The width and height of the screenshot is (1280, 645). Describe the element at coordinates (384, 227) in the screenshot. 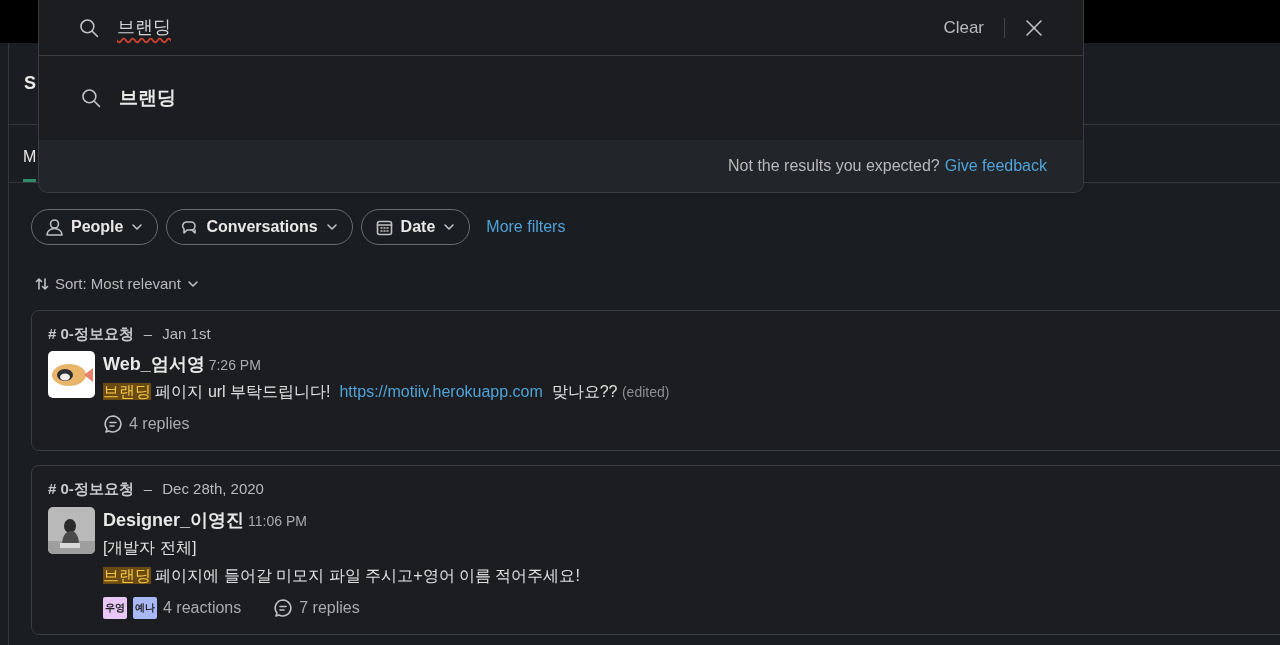

I see `calendar-icon` at that location.